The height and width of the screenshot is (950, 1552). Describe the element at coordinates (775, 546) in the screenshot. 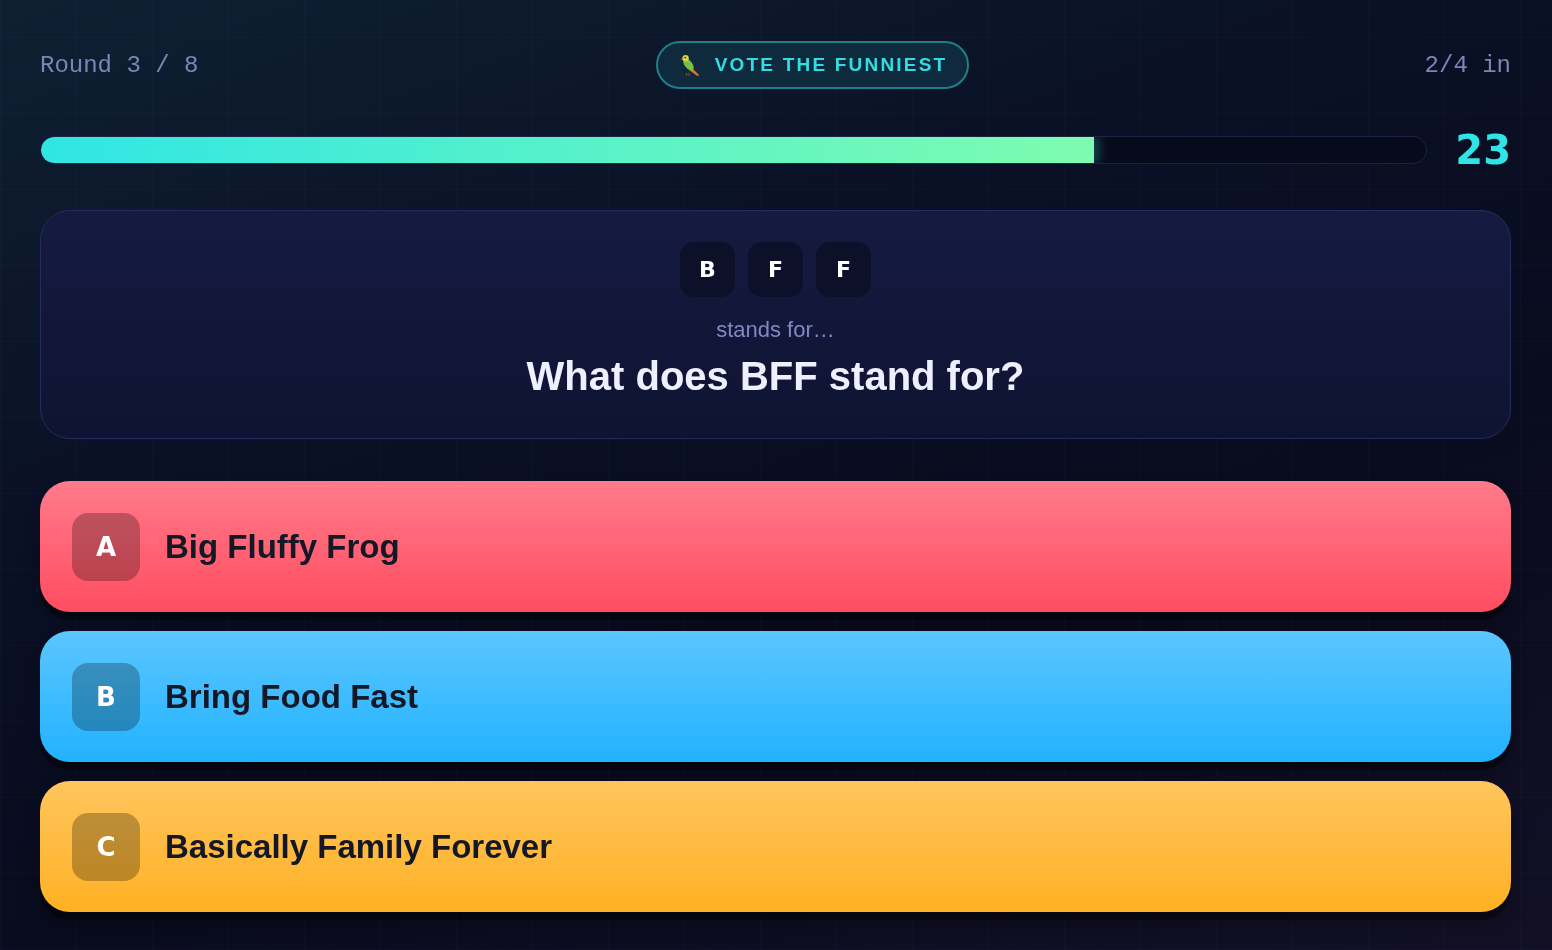

I see `answer-option: A Big Fluffy Frog` at that location.